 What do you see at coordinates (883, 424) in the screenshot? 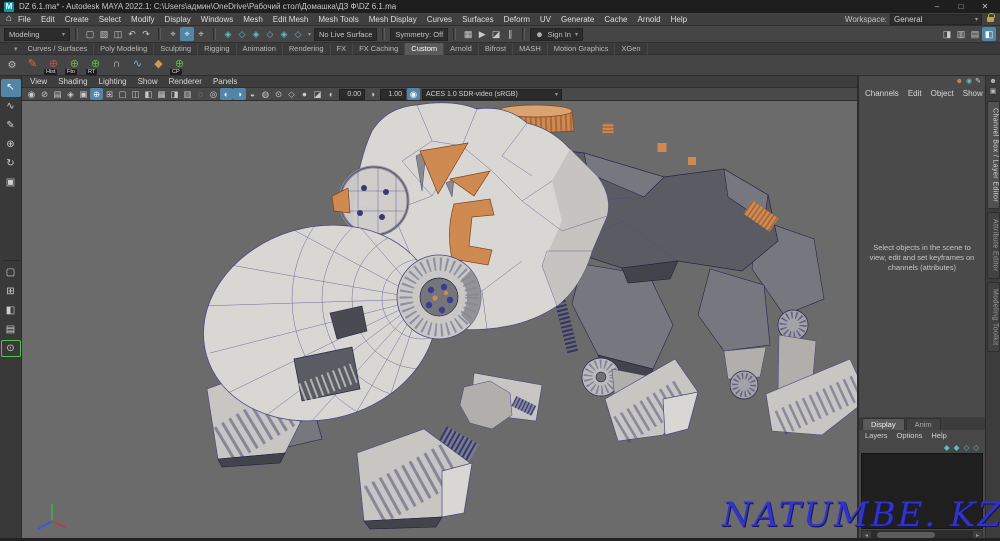
I see `layer-tab: Display` at bounding box center [883, 424].